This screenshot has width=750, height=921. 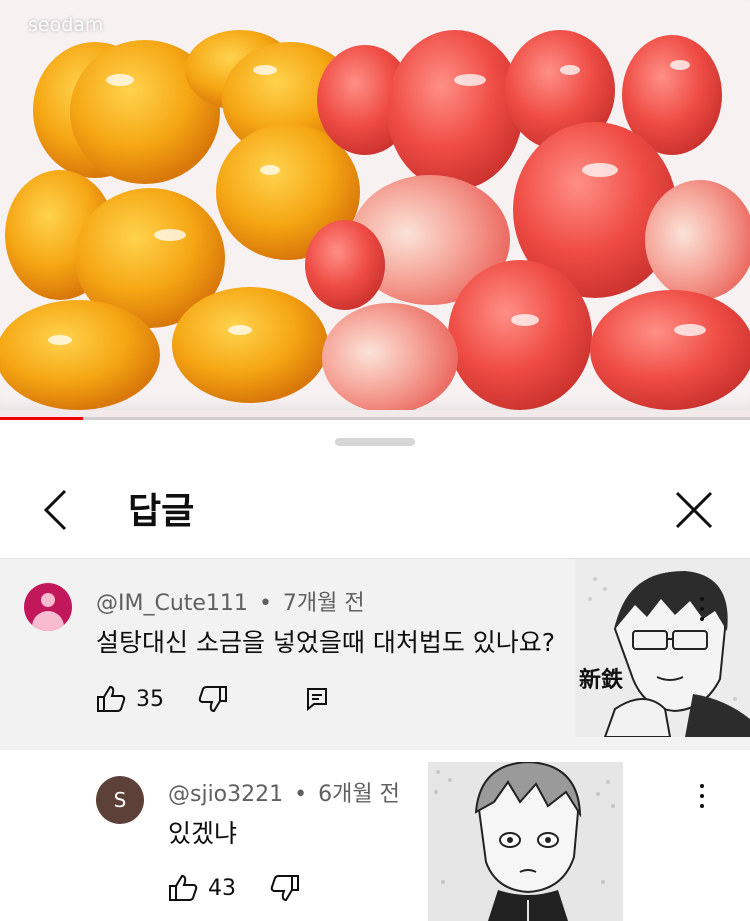 What do you see at coordinates (48, 621) in the screenshot?
I see `avatar-body` at bounding box center [48, 621].